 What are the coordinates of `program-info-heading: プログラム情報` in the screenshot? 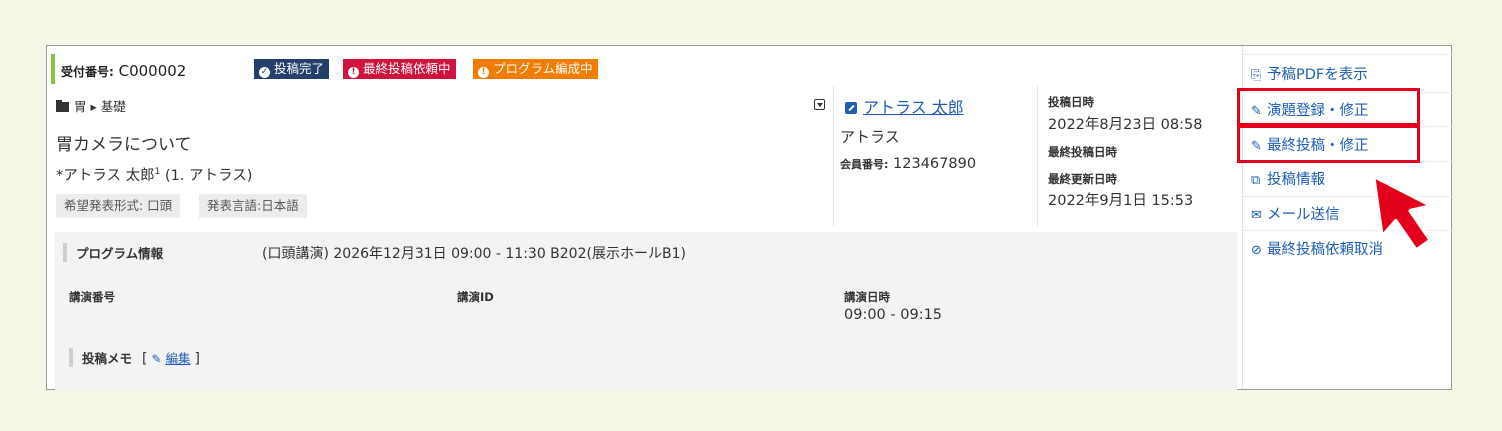 It's located at (113, 252).